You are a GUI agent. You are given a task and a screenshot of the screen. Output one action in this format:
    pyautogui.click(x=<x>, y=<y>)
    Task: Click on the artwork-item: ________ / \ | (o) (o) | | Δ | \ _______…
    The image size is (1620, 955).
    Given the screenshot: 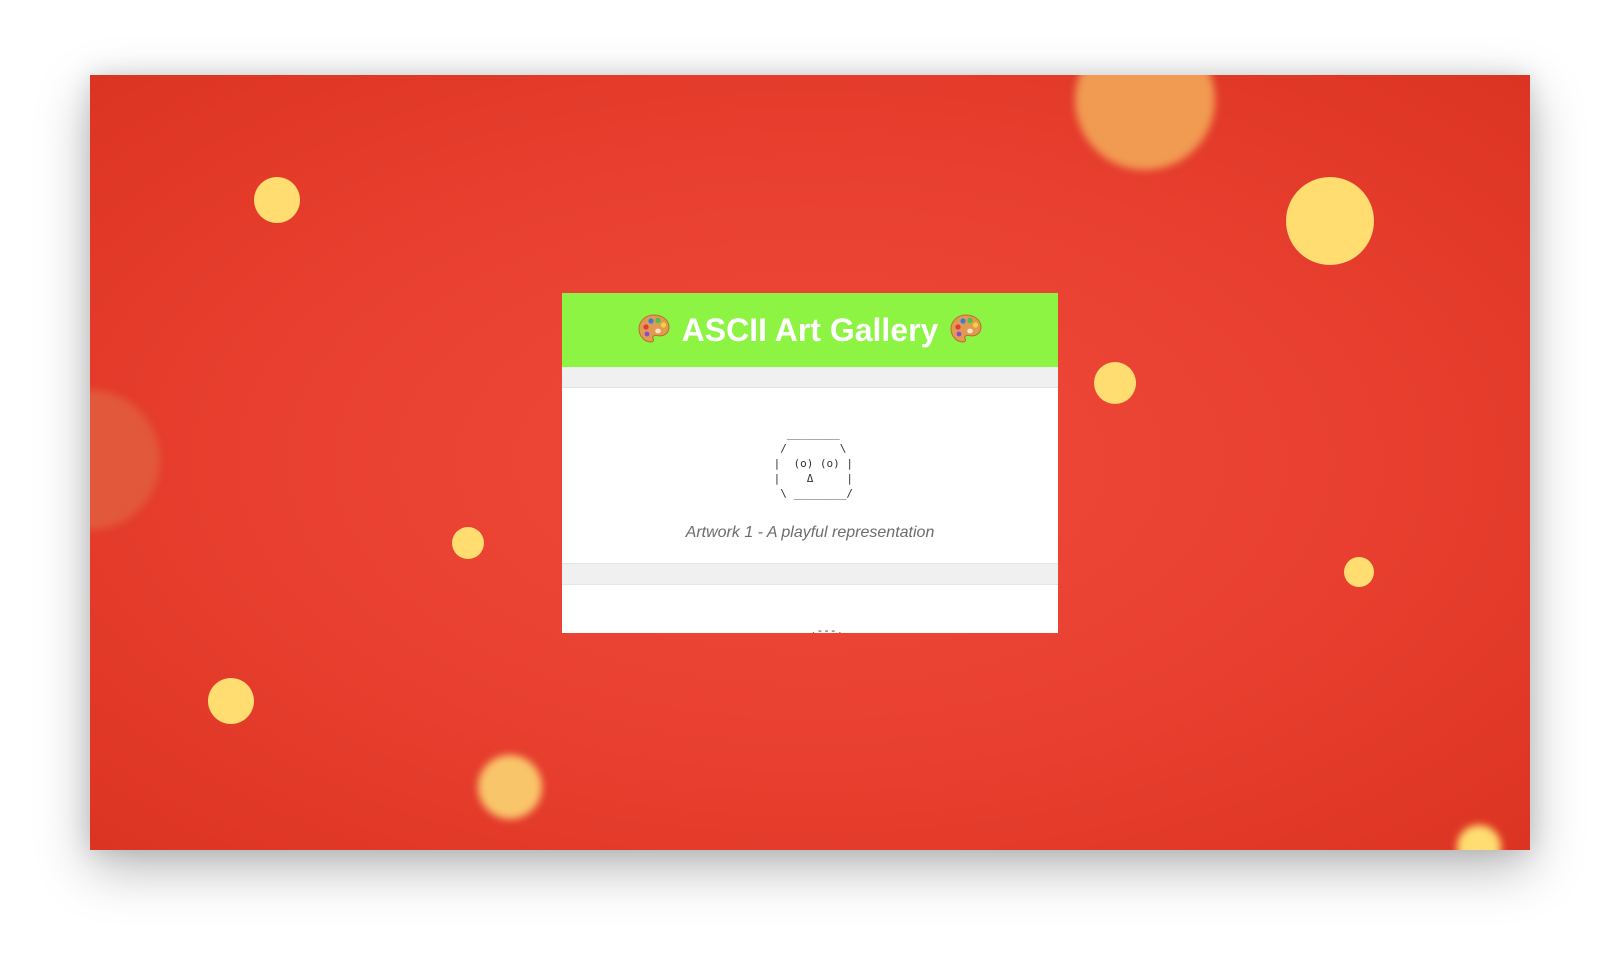 What is the action you would take?
    pyautogui.click(x=810, y=475)
    